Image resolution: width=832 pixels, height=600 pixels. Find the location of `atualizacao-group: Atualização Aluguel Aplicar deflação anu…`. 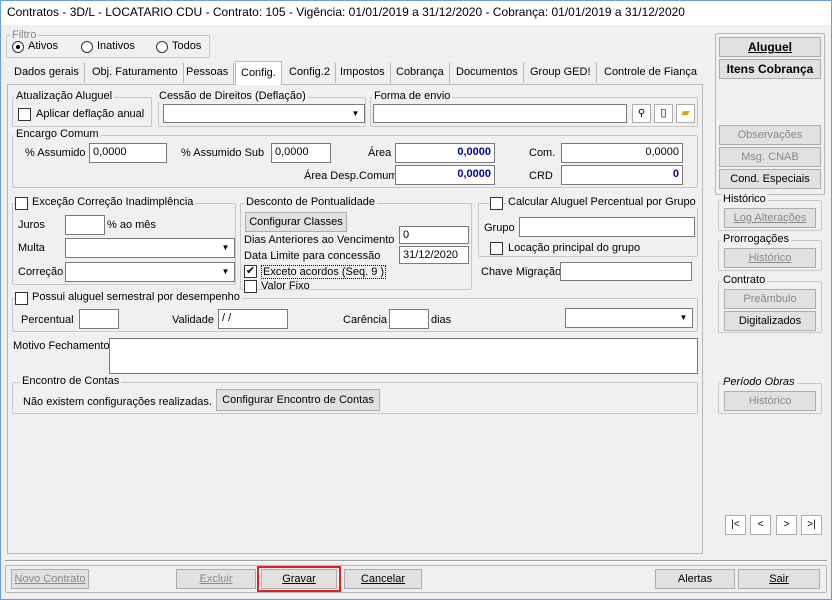

atualizacao-group: Atualização Aluguel Aplicar deflação anu… is located at coordinates (82, 108).